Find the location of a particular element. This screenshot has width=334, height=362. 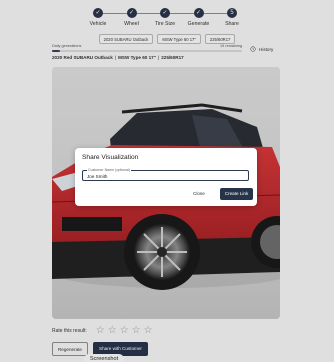

create-link-button: Create Link is located at coordinates (236, 194).